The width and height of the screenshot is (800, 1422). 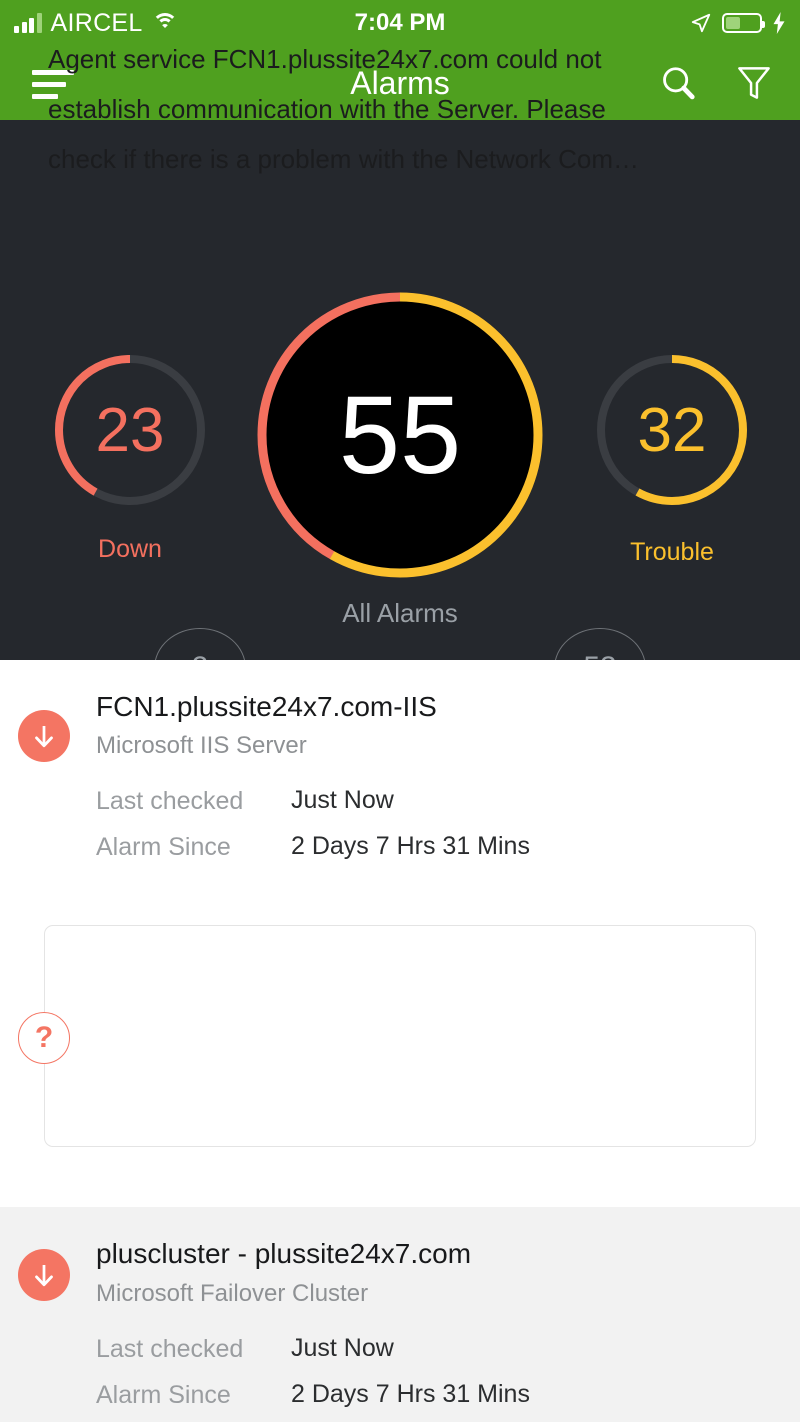 What do you see at coordinates (779, 23) in the screenshot?
I see `lightning-bolt-icon` at bounding box center [779, 23].